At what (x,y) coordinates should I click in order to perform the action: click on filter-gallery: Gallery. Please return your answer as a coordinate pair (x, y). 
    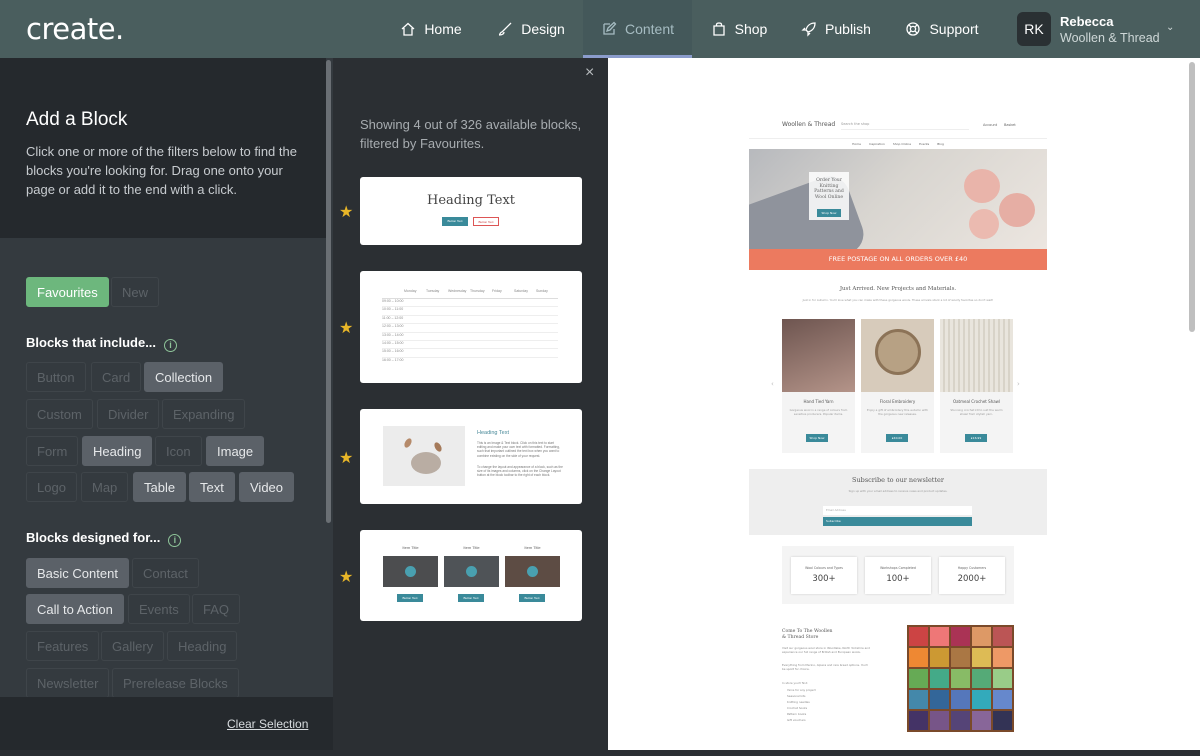
    Looking at the image, I should click on (133, 646).